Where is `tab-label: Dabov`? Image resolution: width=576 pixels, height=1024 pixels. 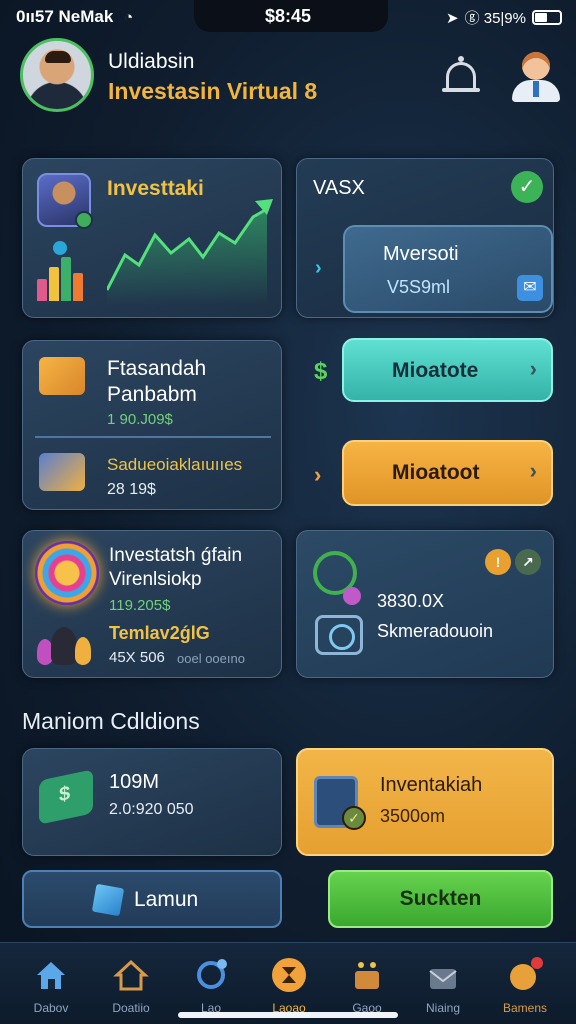 tab-label: Dabov is located at coordinates (51, 1008).